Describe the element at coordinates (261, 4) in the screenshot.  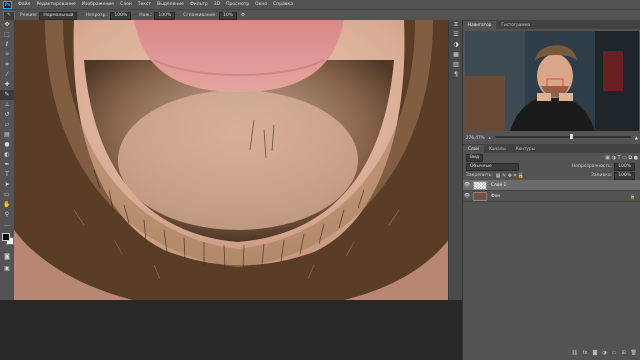
I see `menu-window: Окно` at that location.